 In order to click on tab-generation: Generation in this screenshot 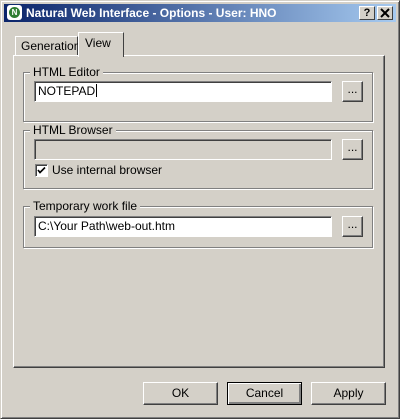, I will do `click(47, 46)`.